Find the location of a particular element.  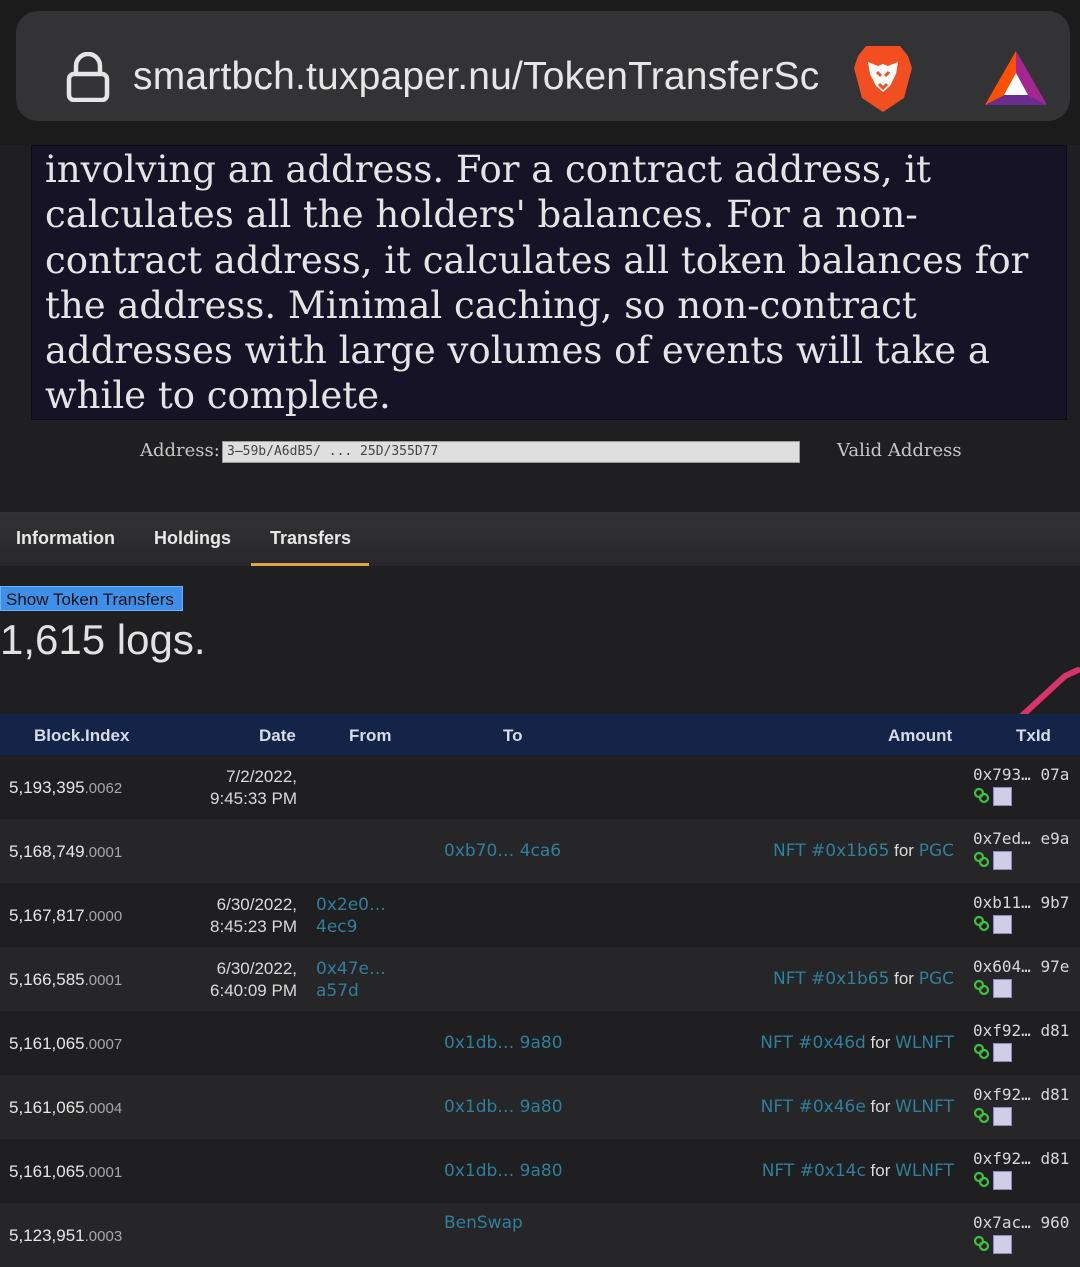

txid-link: 0x604… 97e is located at coordinates (1026, 966).